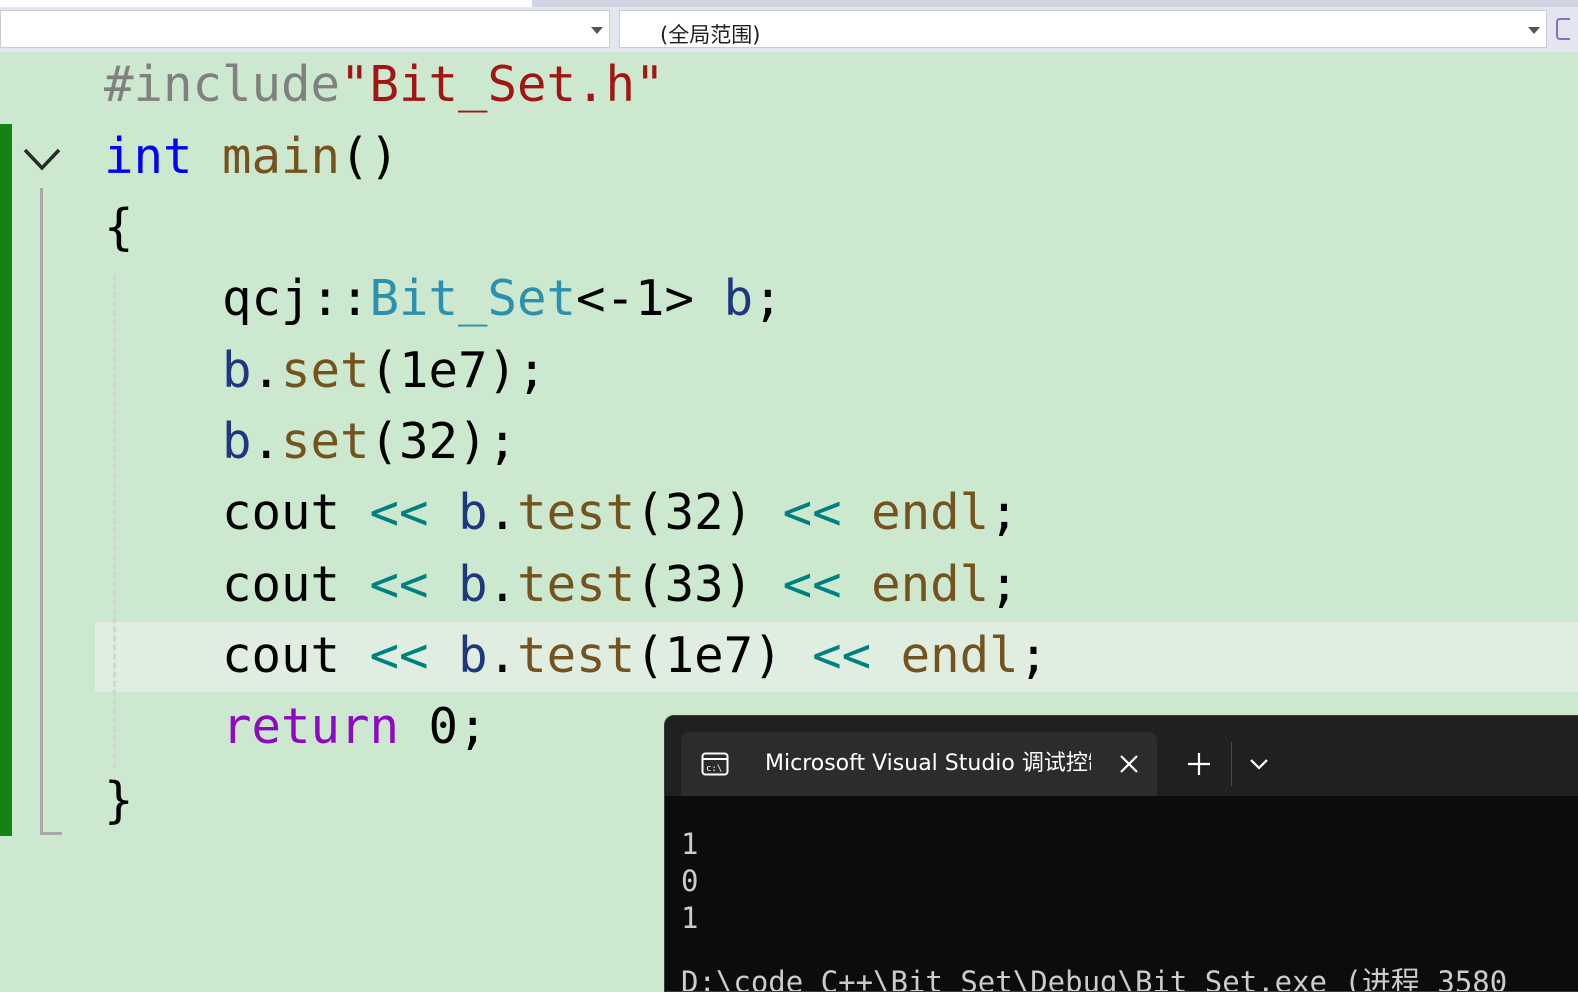 The height and width of the screenshot is (992, 1578). I want to click on new-tab-plus-icon, so click(1199, 764).